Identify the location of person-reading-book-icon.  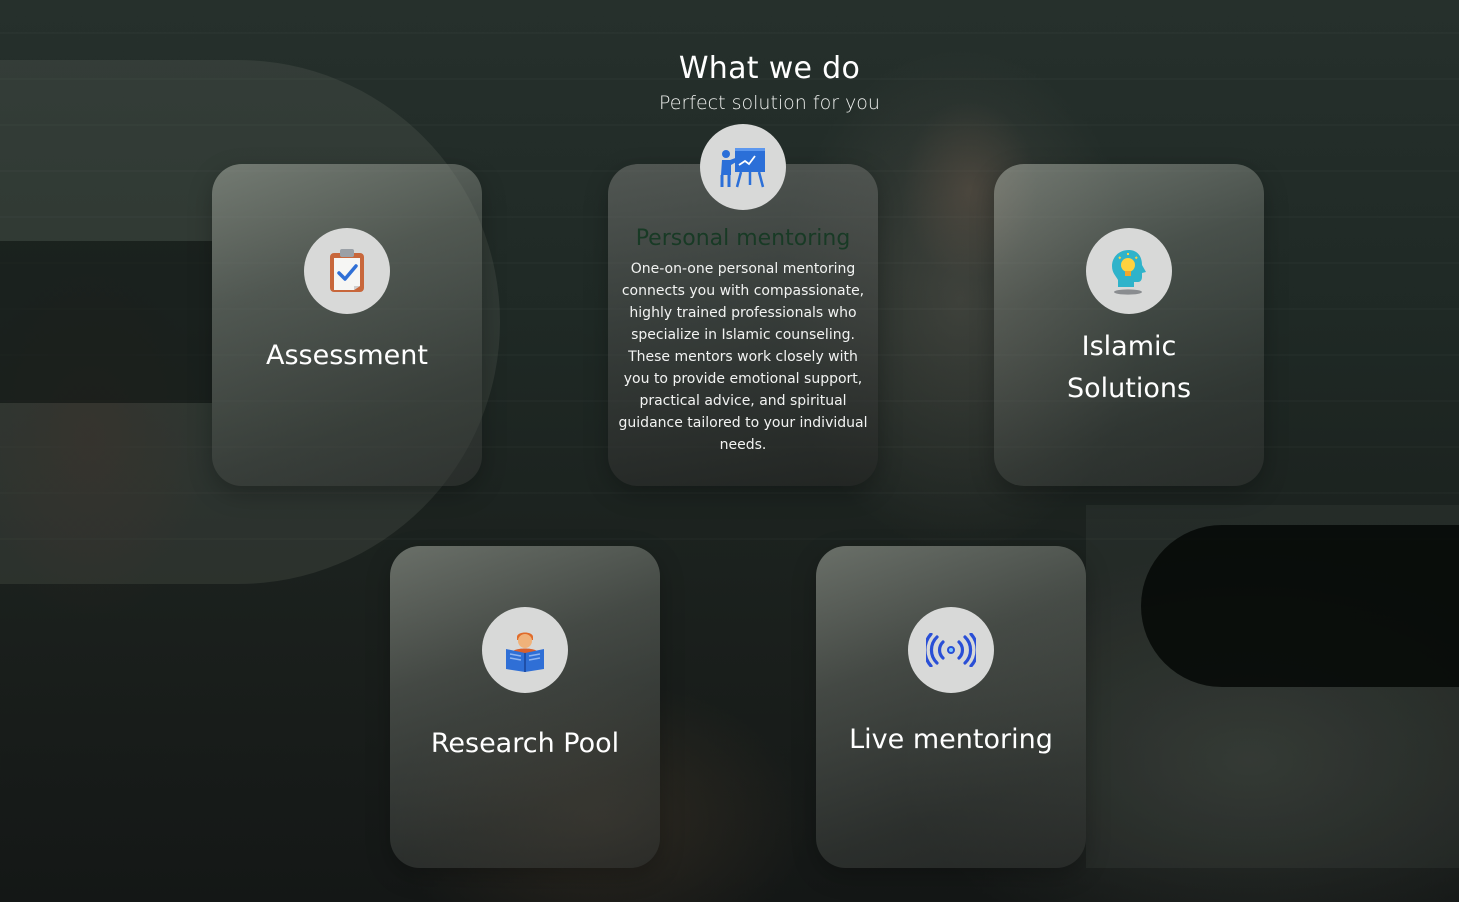
(525, 650).